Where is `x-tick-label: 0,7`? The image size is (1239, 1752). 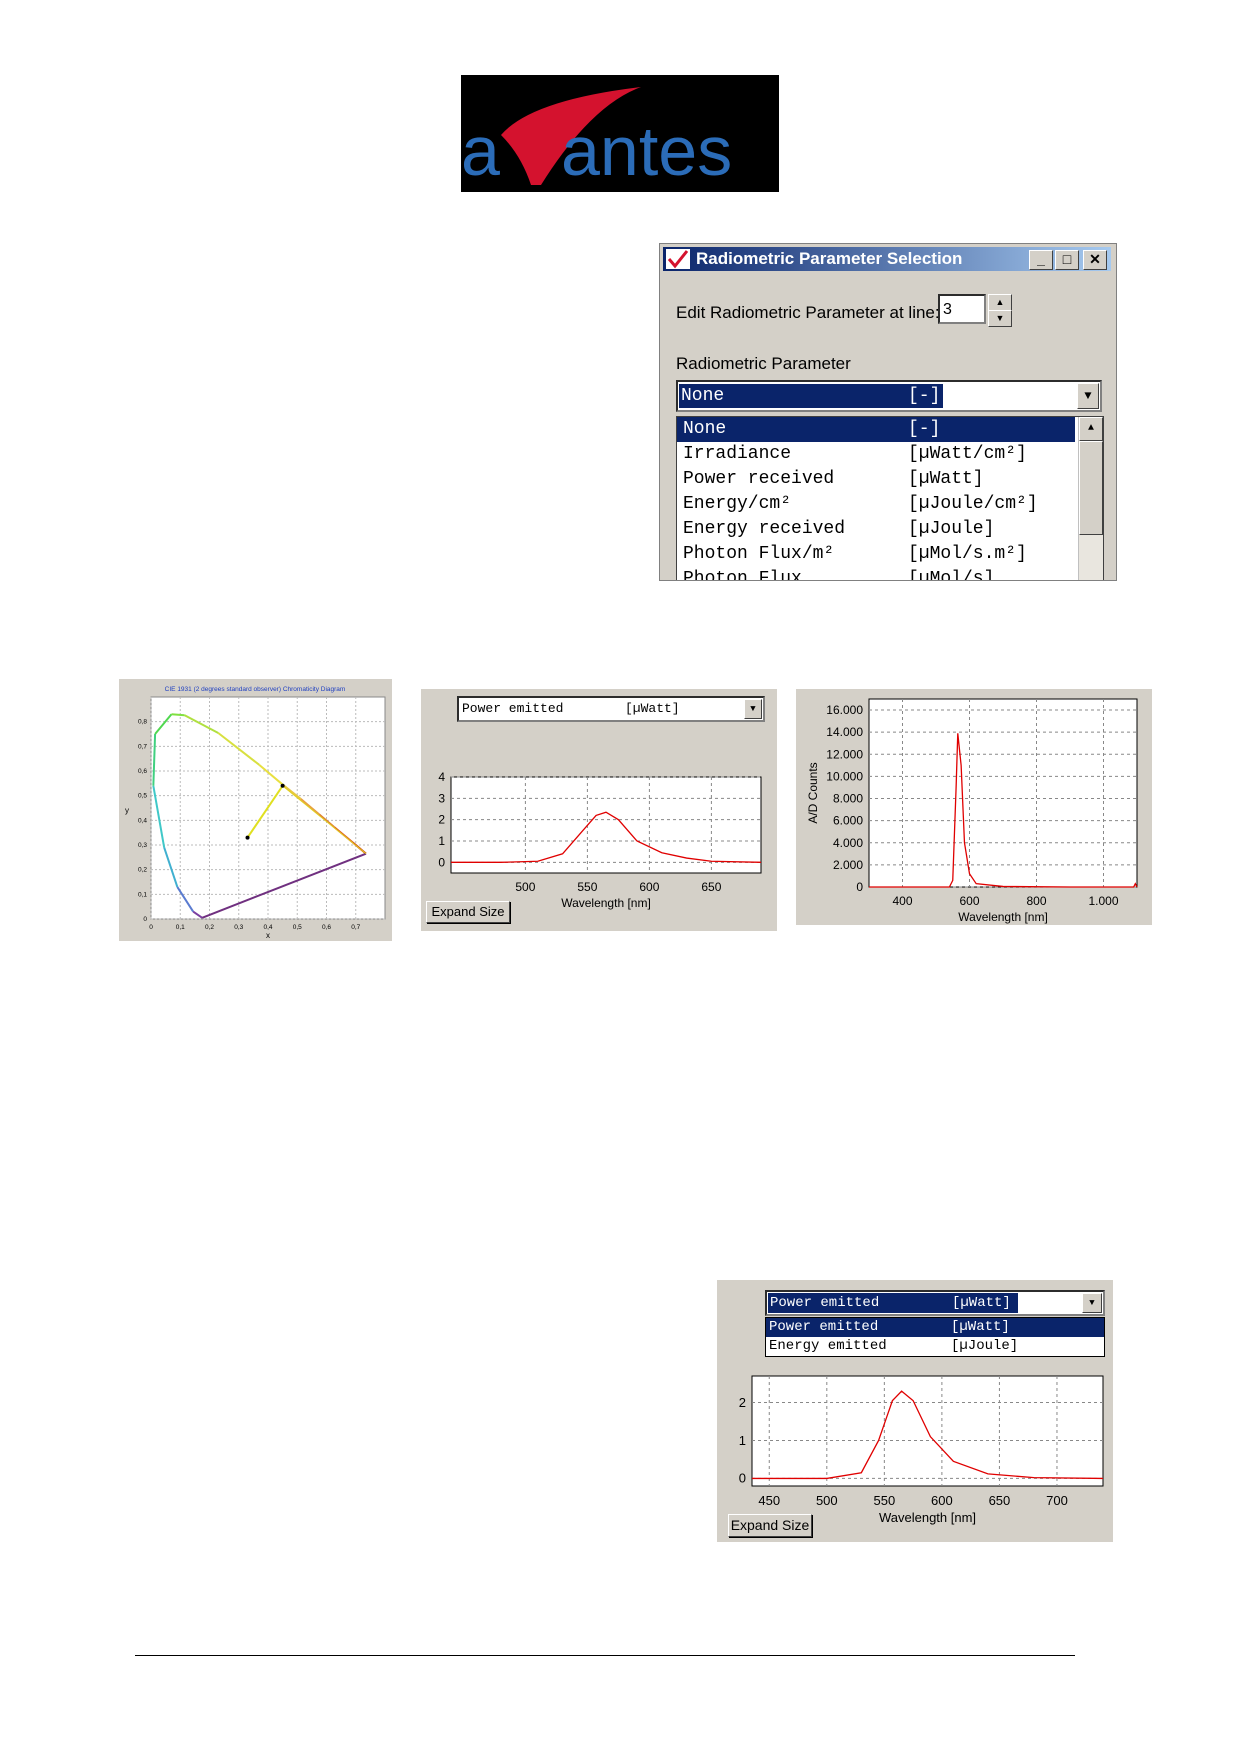
x-tick-label: 0,7 is located at coordinates (355, 927).